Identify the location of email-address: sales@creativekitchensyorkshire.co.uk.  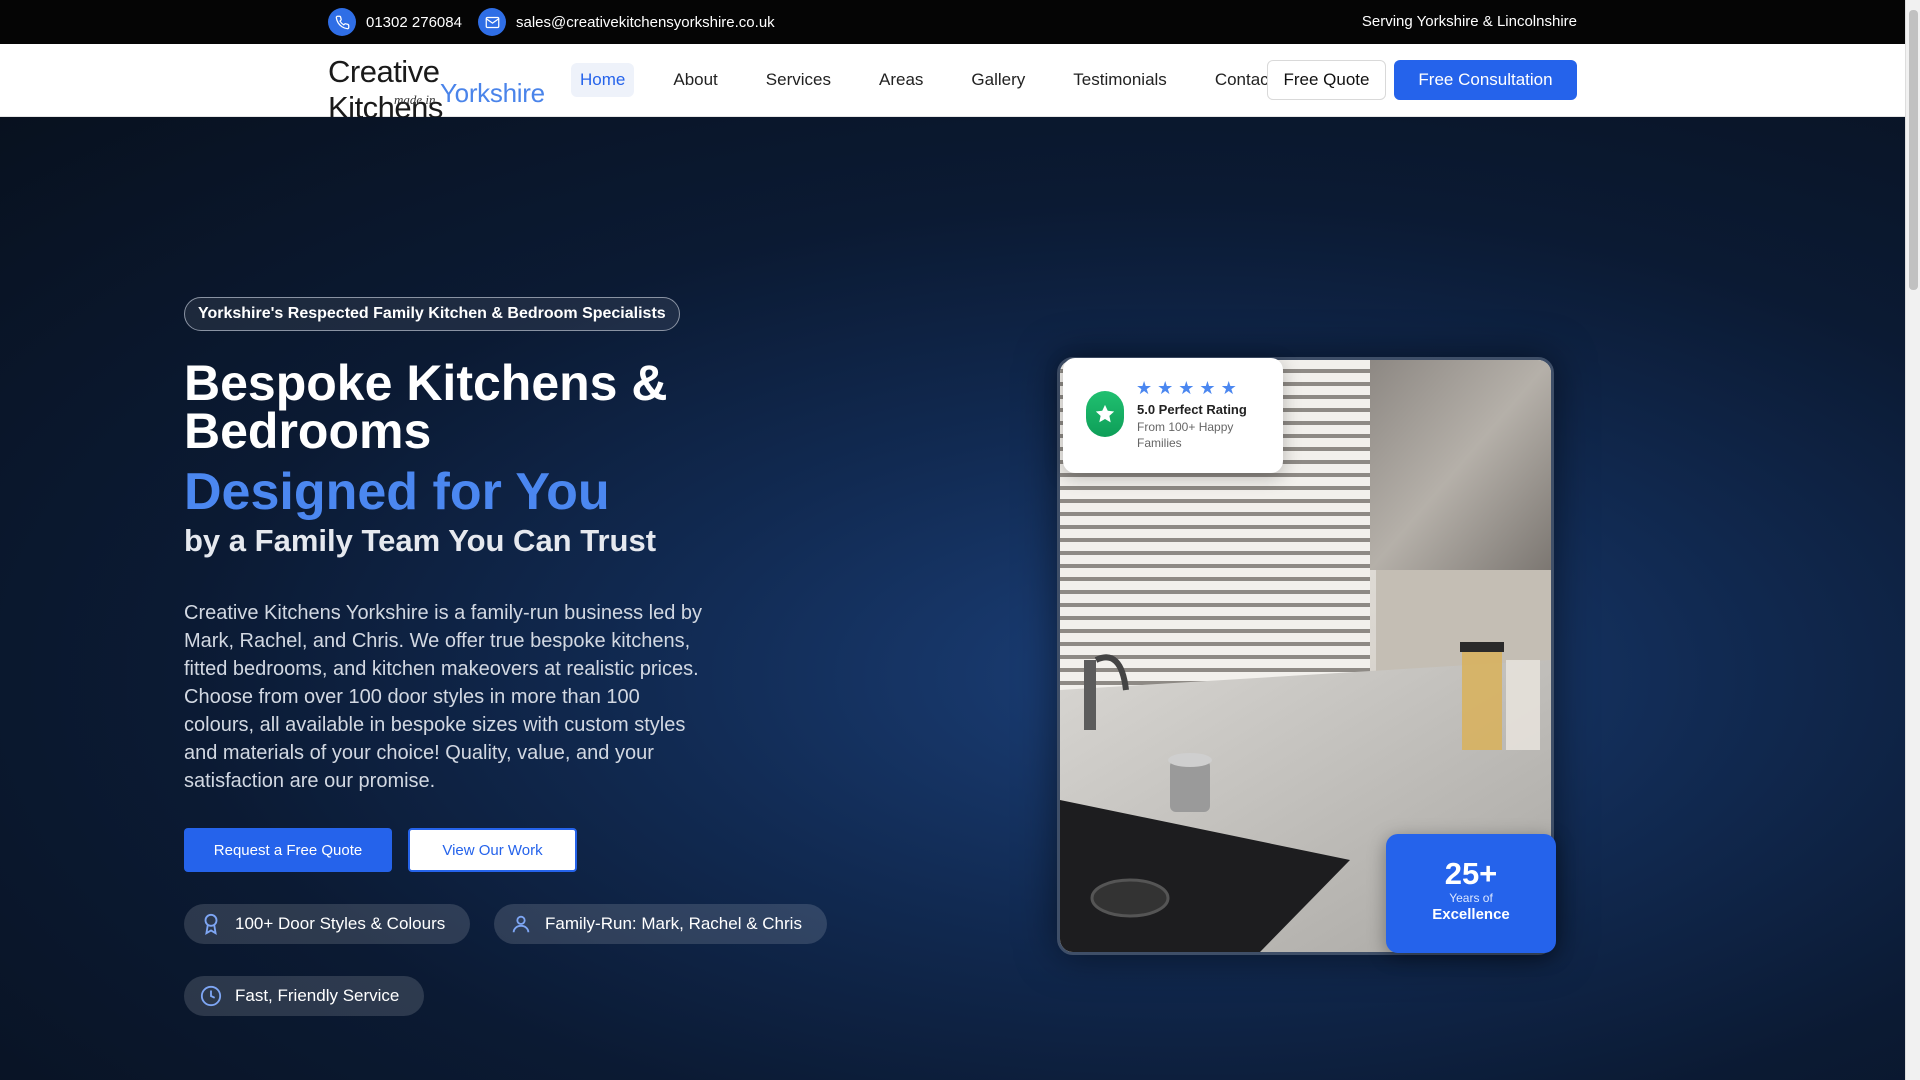
(645, 22).